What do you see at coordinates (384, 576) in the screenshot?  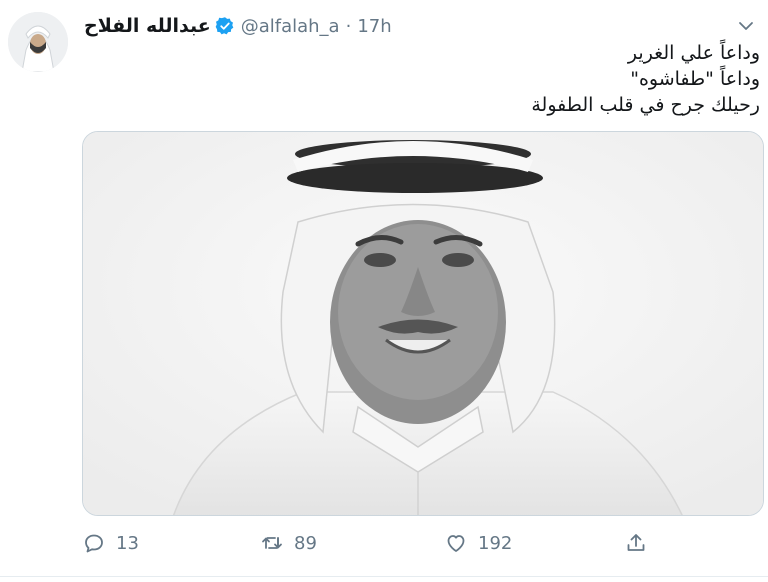 I see `divider` at bounding box center [384, 576].